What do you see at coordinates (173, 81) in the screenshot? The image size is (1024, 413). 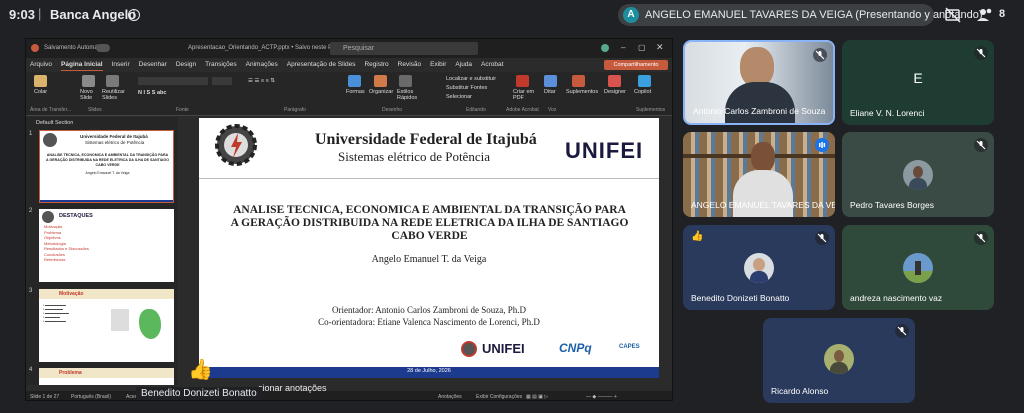 I see `font-name-select` at bounding box center [173, 81].